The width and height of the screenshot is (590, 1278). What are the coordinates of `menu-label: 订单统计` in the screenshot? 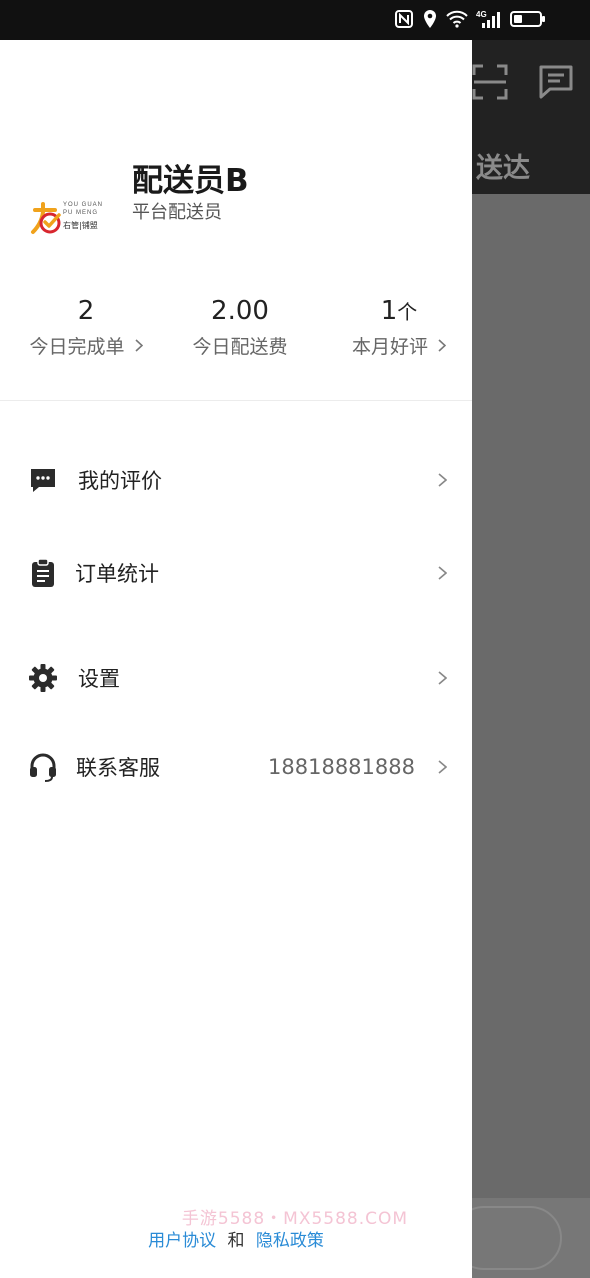 It's located at (117, 574).